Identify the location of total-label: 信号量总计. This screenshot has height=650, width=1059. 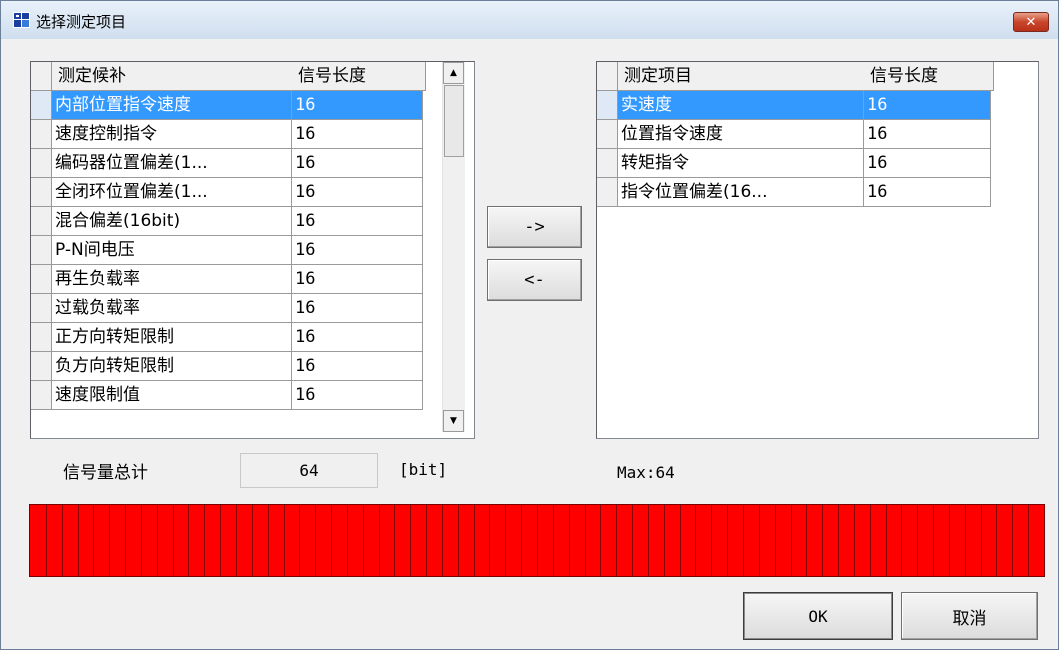
(105, 473).